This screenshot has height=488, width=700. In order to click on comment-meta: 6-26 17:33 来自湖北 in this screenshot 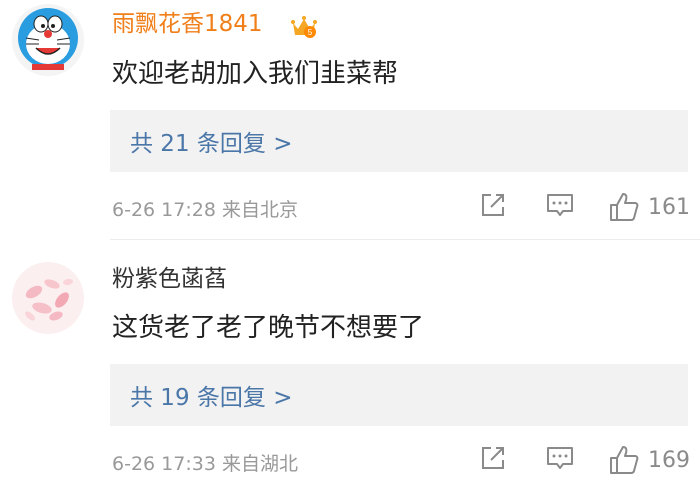, I will do `click(205, 462)`.